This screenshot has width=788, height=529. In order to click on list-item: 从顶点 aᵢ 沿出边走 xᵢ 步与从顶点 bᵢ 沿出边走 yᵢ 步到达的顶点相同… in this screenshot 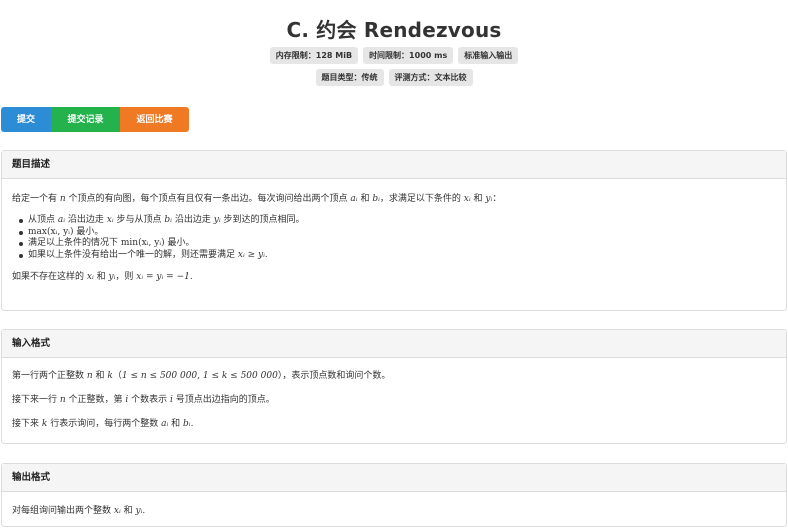, I will do `click(397, 221)`.